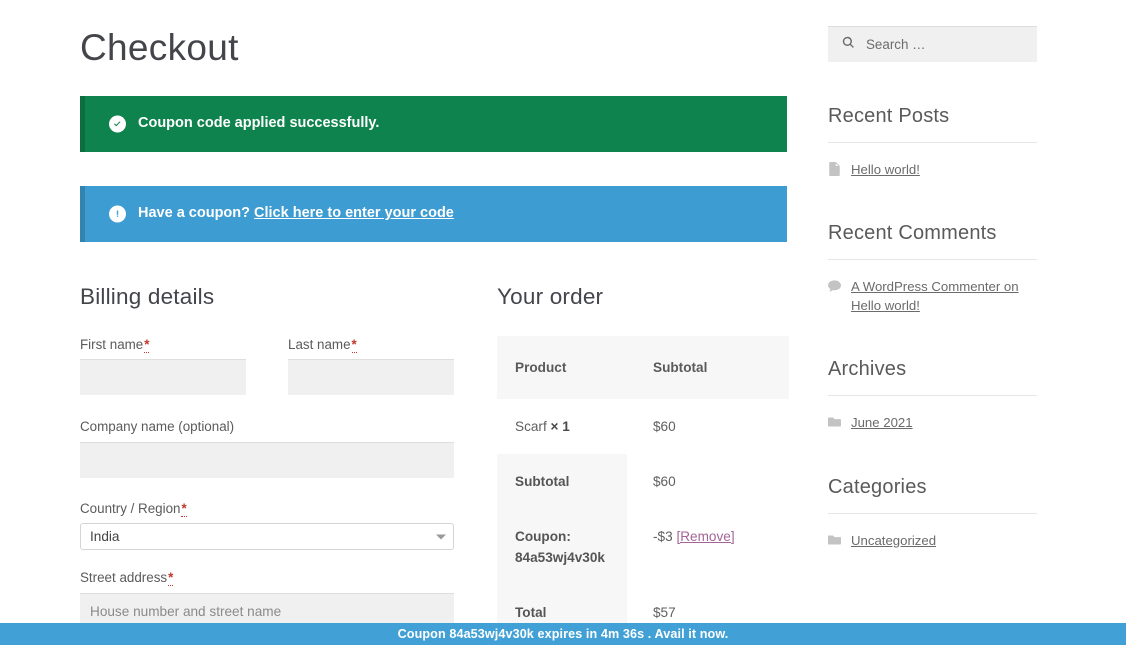 This screenshot has width=1126, height=645. I want to click on coupon-success-text: Coupon code applied successfully., so click(259, 123).